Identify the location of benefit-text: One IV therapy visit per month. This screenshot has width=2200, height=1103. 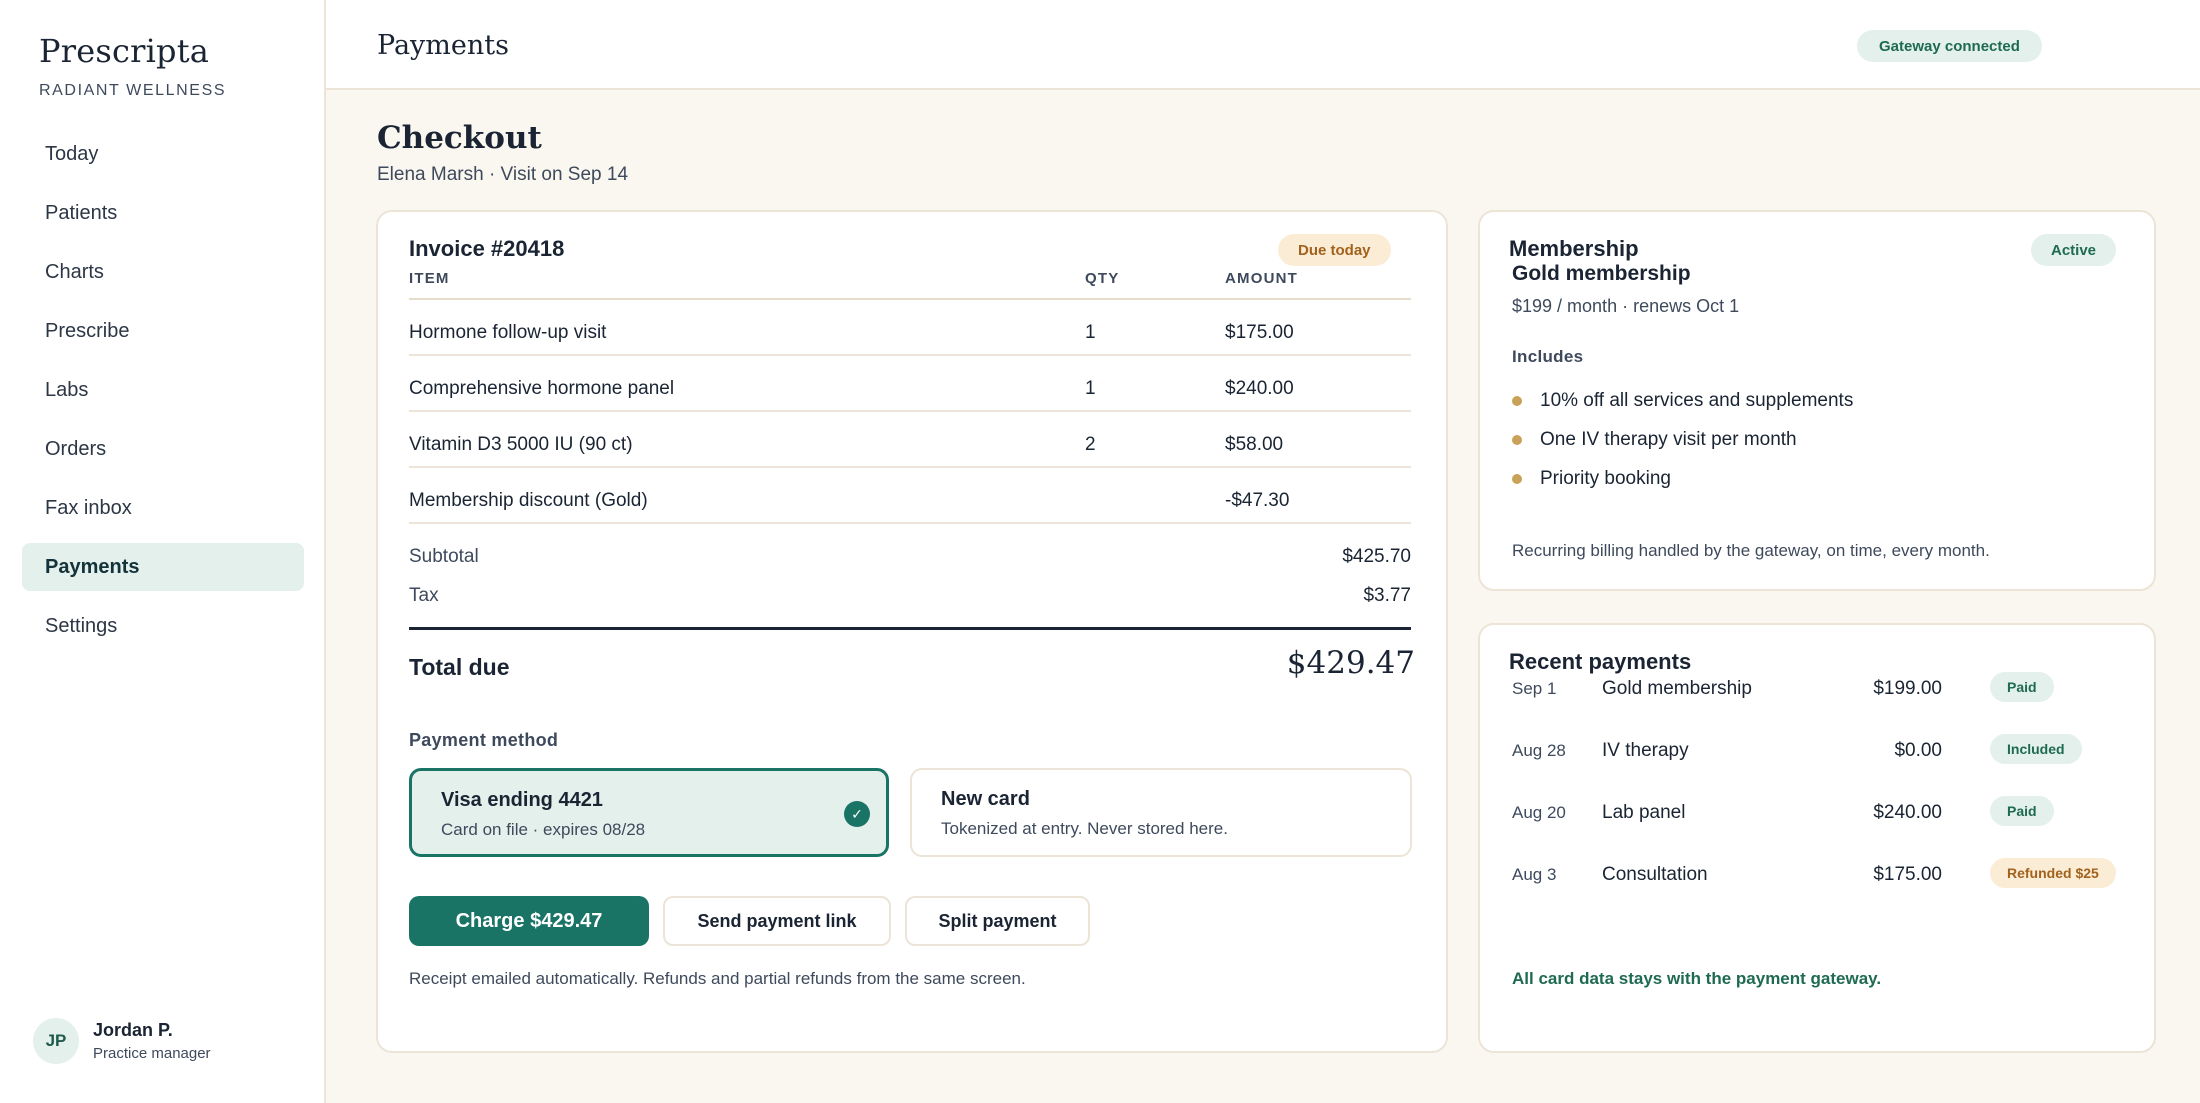
(1668, 439).